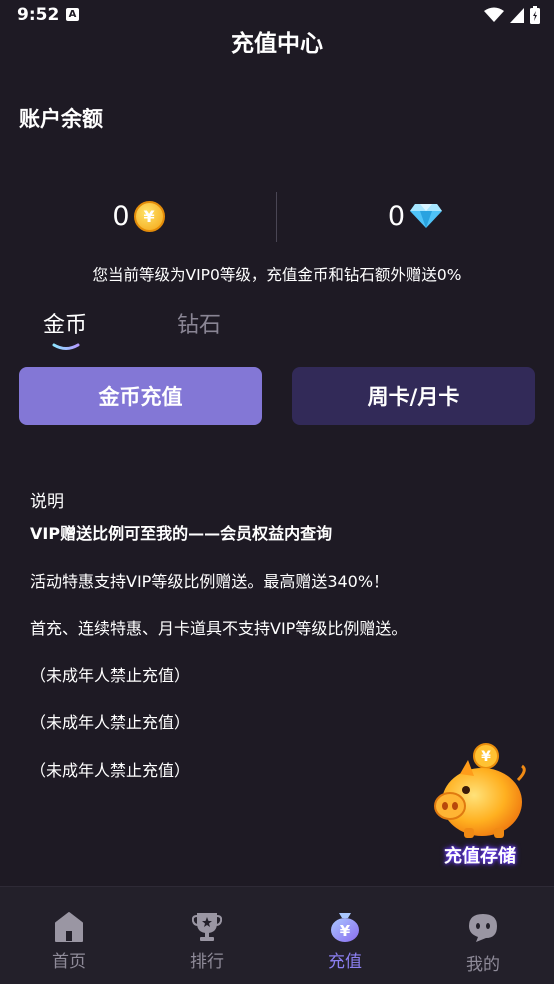 Image resolution: width=554 pixels, height=984 pixels. I want to click on diamond-icon, so click(426, 216).